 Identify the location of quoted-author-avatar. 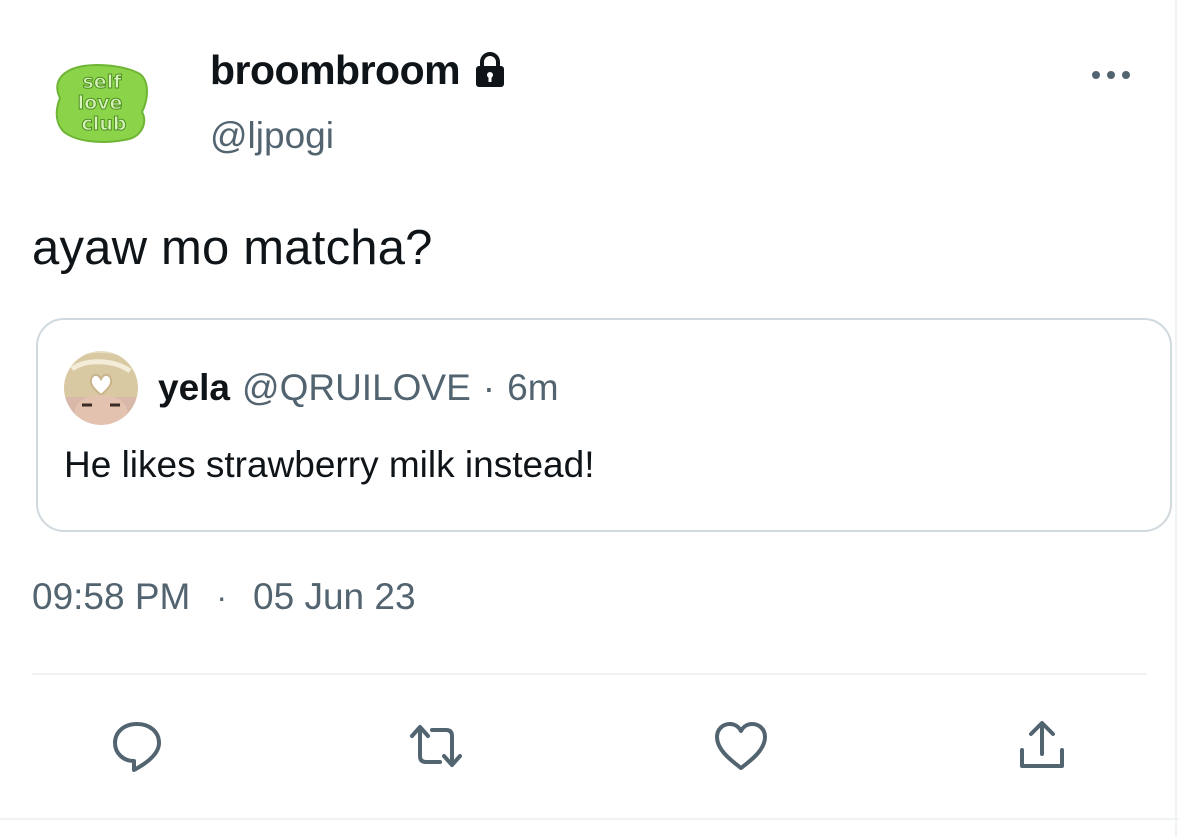
(101, 388).